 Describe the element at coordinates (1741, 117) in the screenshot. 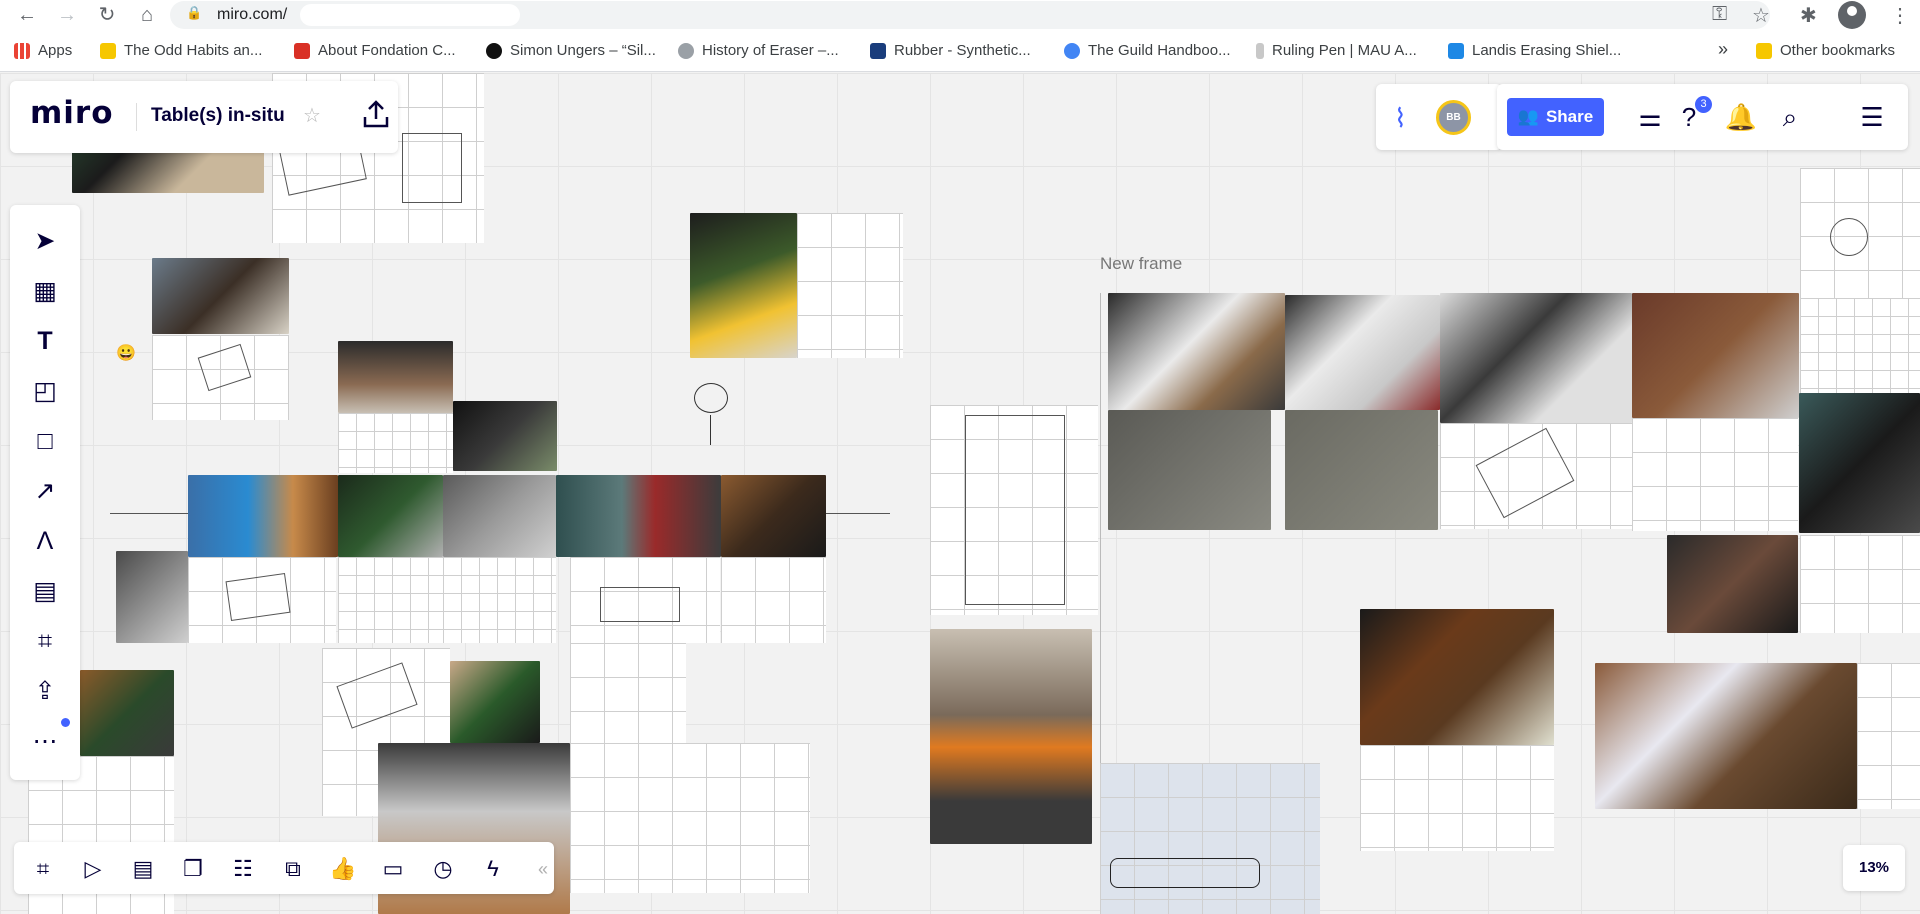

I see `bell-icon: 🔔` at that location.